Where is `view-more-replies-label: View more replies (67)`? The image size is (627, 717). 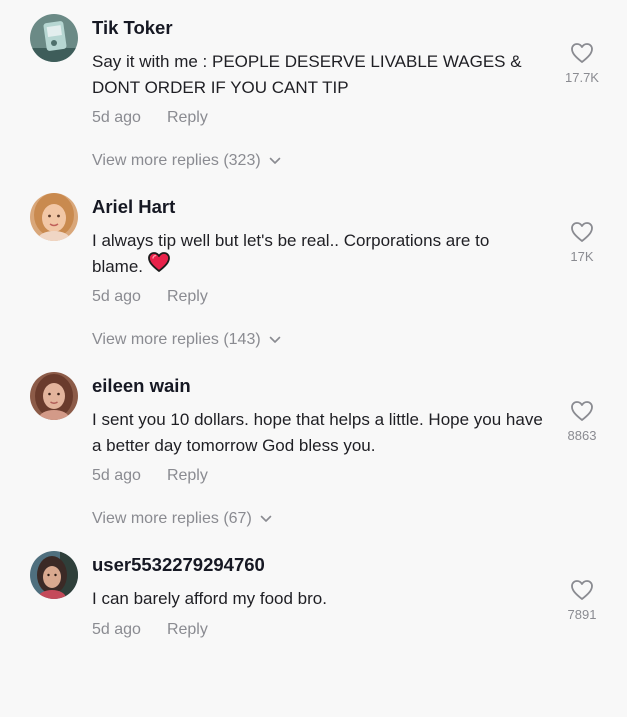
view-more-replies-label: View more replies (67) is located at coordinates (172, 519).